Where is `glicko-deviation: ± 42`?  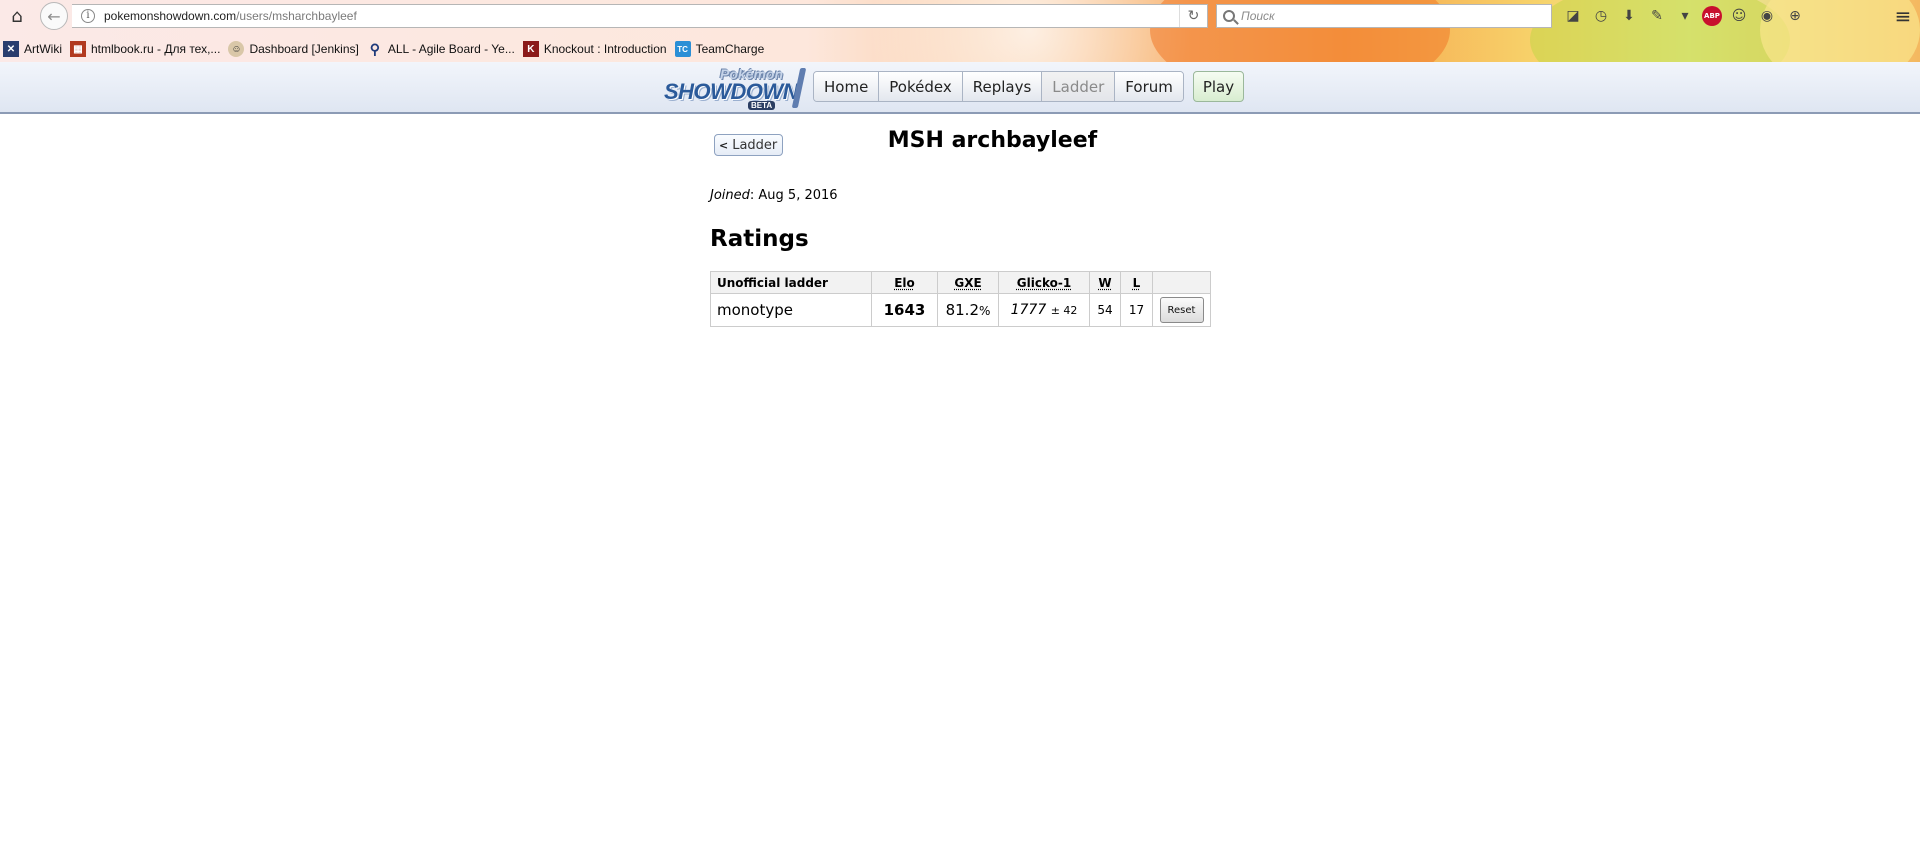 glicko-deviation: ± 42 is located at coordinates (1064, 310).